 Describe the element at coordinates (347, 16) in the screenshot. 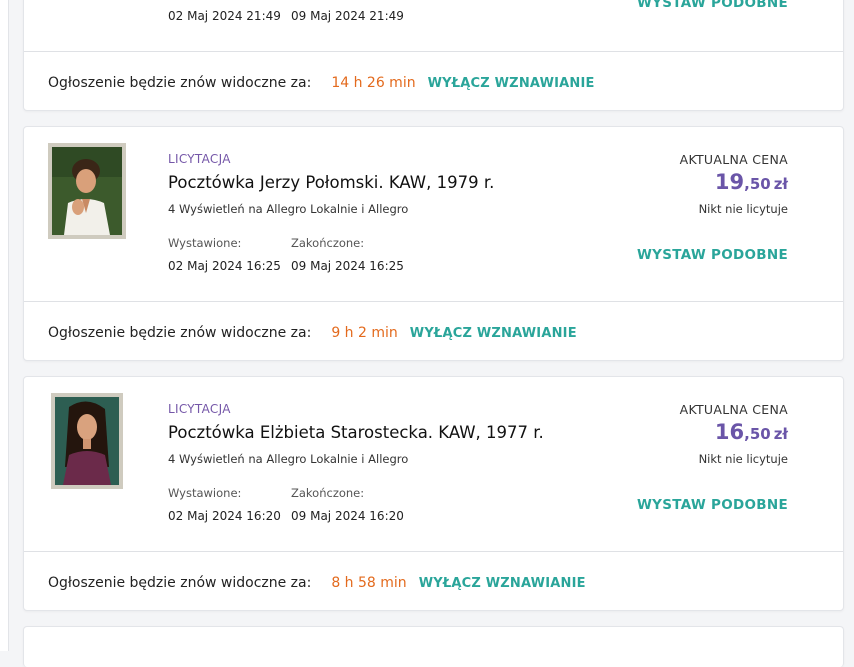

I see `ended-date: 09 Maj 2024 21:49` at that location.